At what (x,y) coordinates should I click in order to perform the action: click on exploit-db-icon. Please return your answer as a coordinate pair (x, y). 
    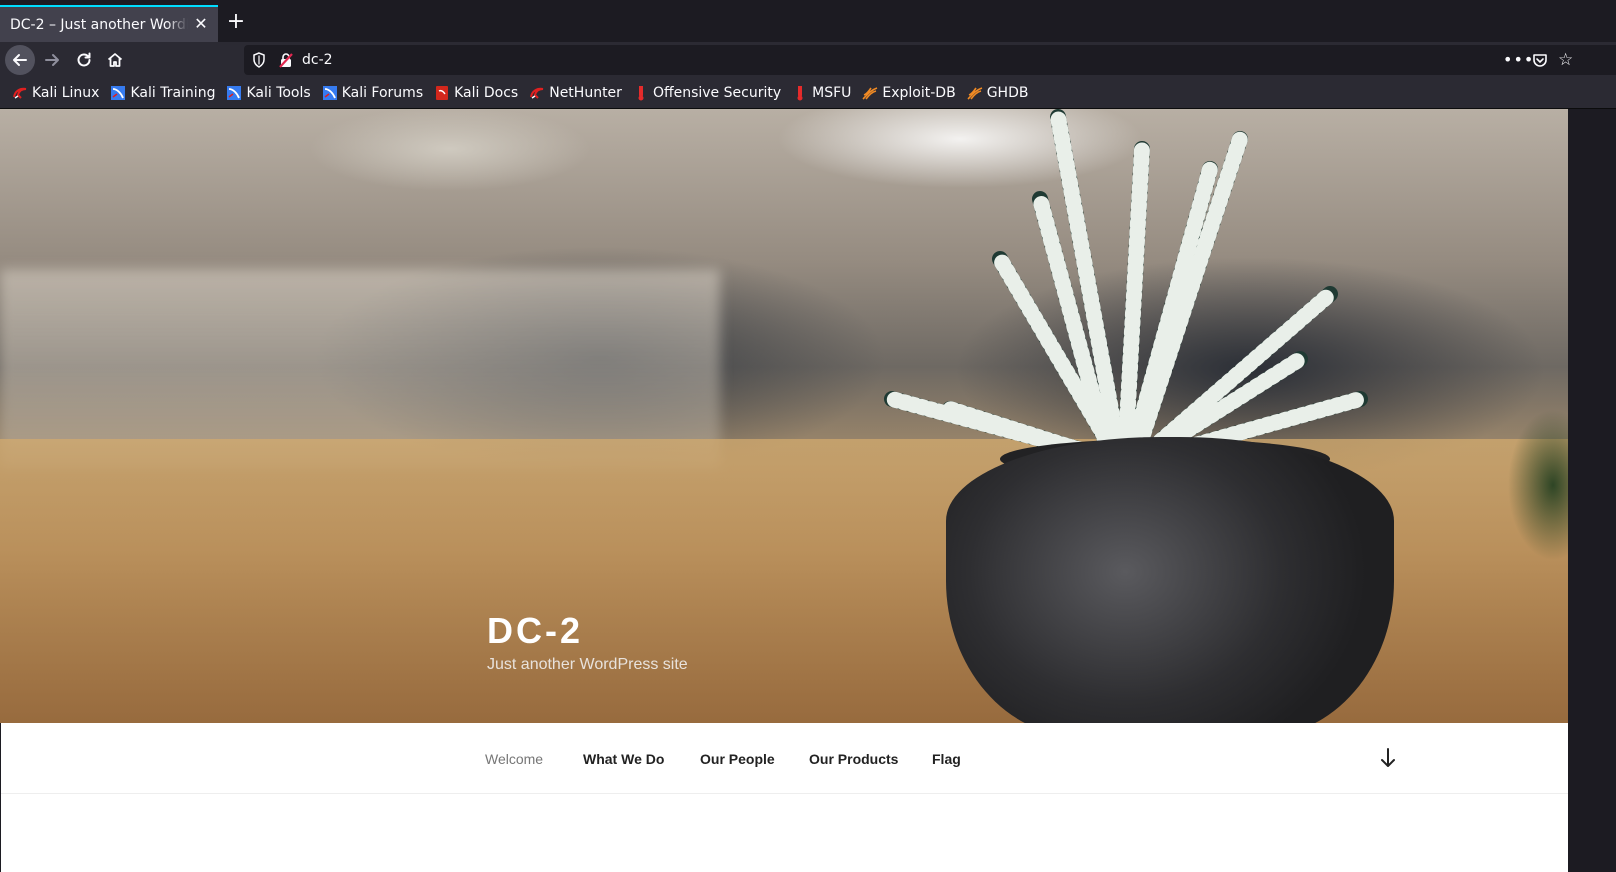
    Looking at the image, I should click on (870, 93).